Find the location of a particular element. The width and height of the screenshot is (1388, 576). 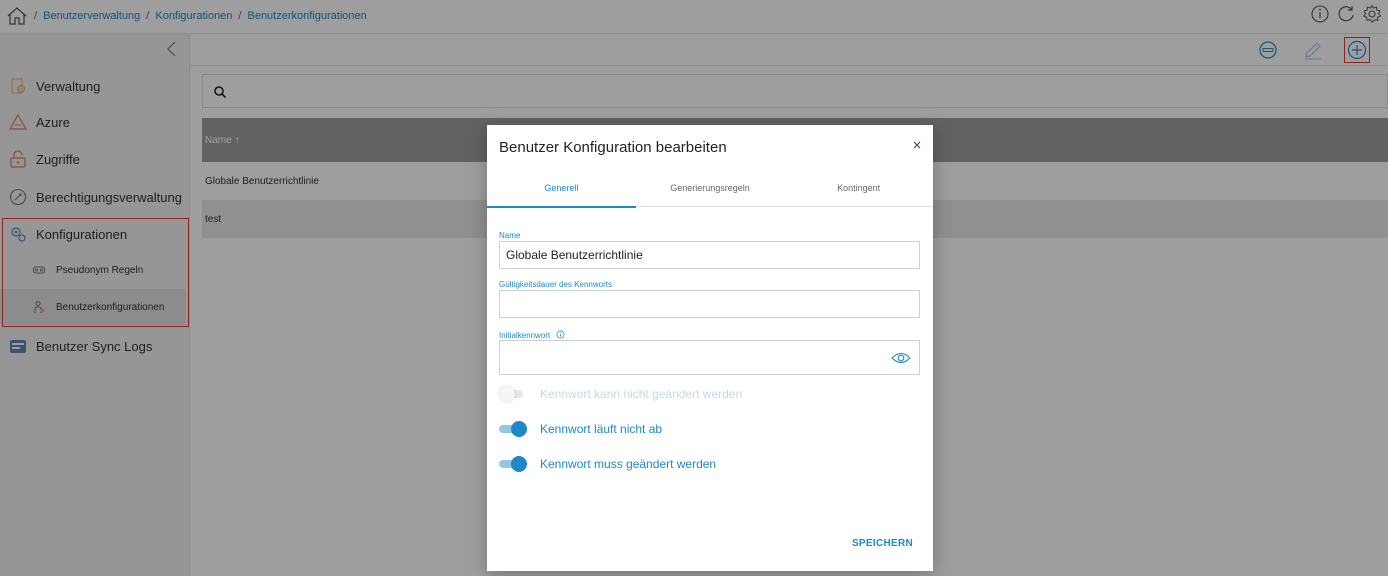

toggle-row-must-change: Kennwort muss geändert werden is located at coordinates (607, 464).